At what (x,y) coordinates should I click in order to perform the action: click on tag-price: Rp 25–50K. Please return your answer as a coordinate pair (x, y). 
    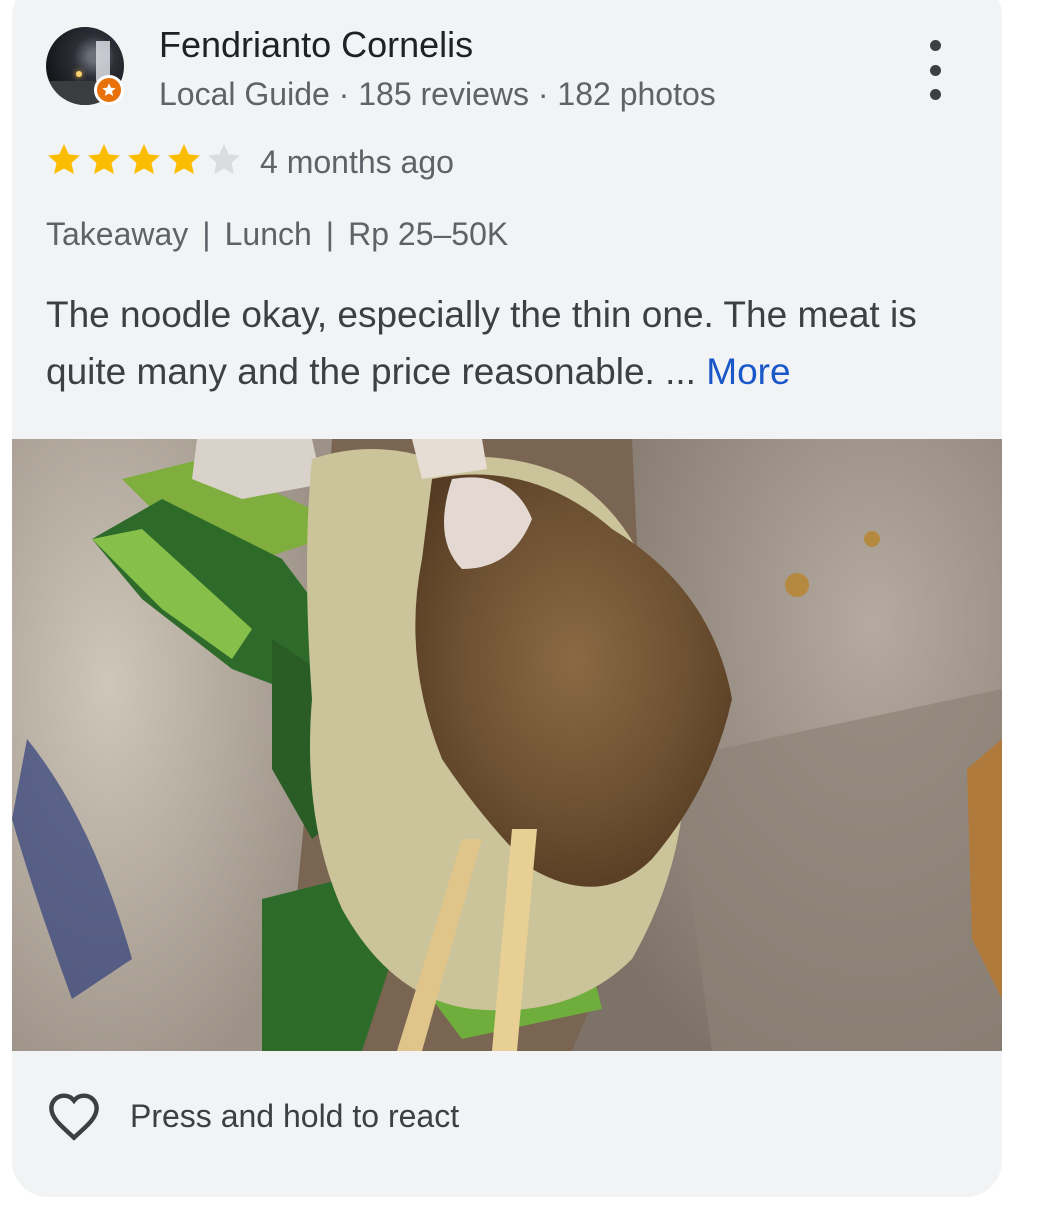
    Looking at the image, I should click on (428, 234).